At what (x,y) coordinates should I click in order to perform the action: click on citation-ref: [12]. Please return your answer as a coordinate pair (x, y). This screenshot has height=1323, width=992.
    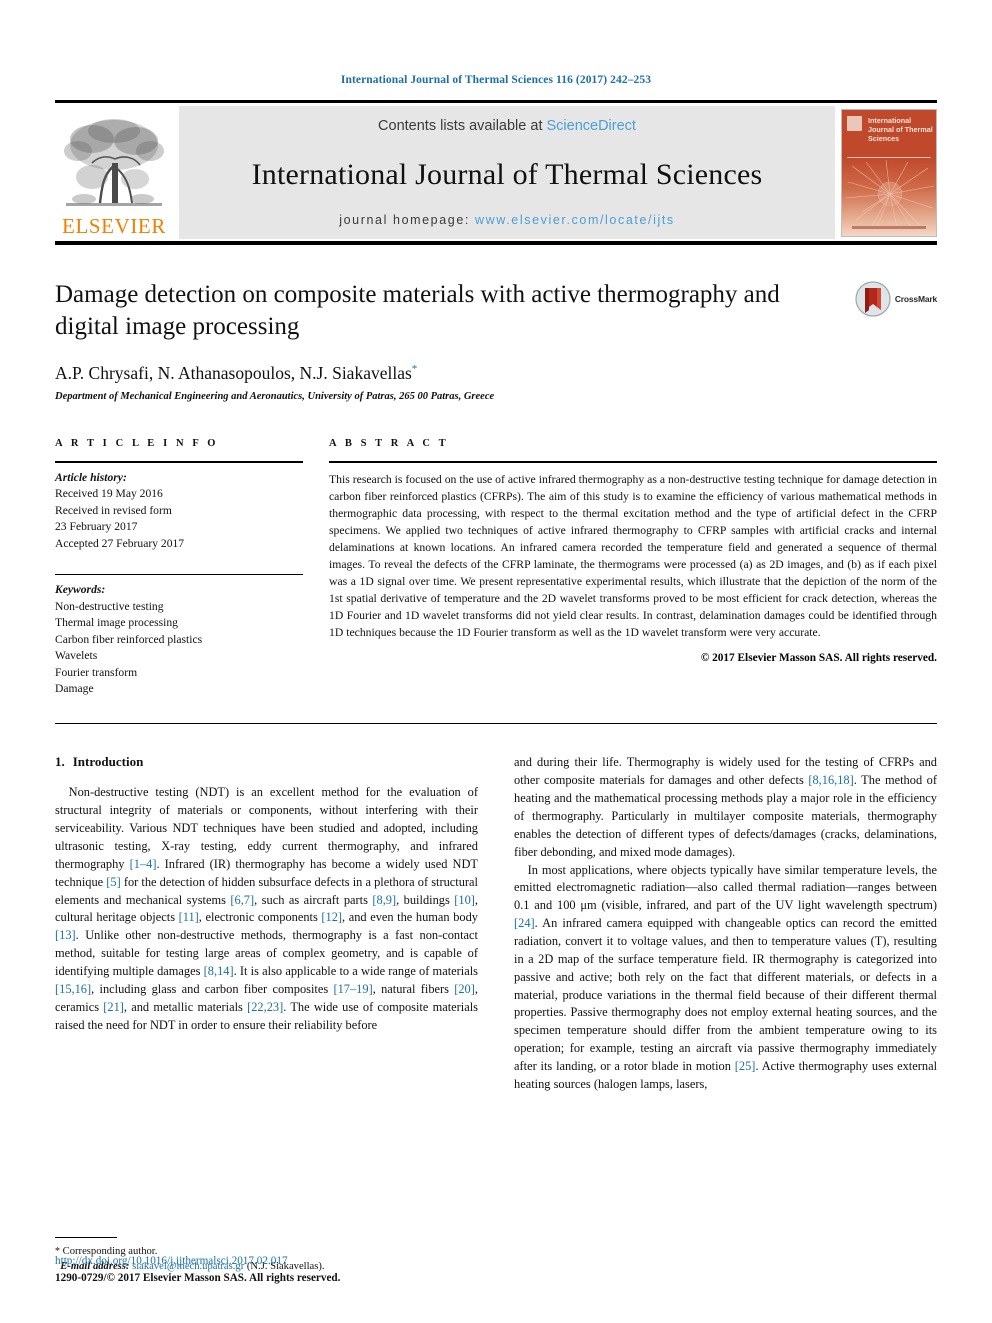
    Looking at the image, I should click on (331, 917).